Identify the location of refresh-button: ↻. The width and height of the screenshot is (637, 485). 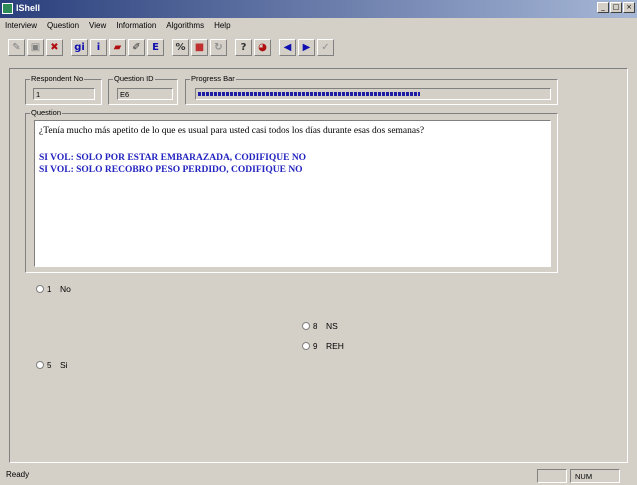
(218, 47).